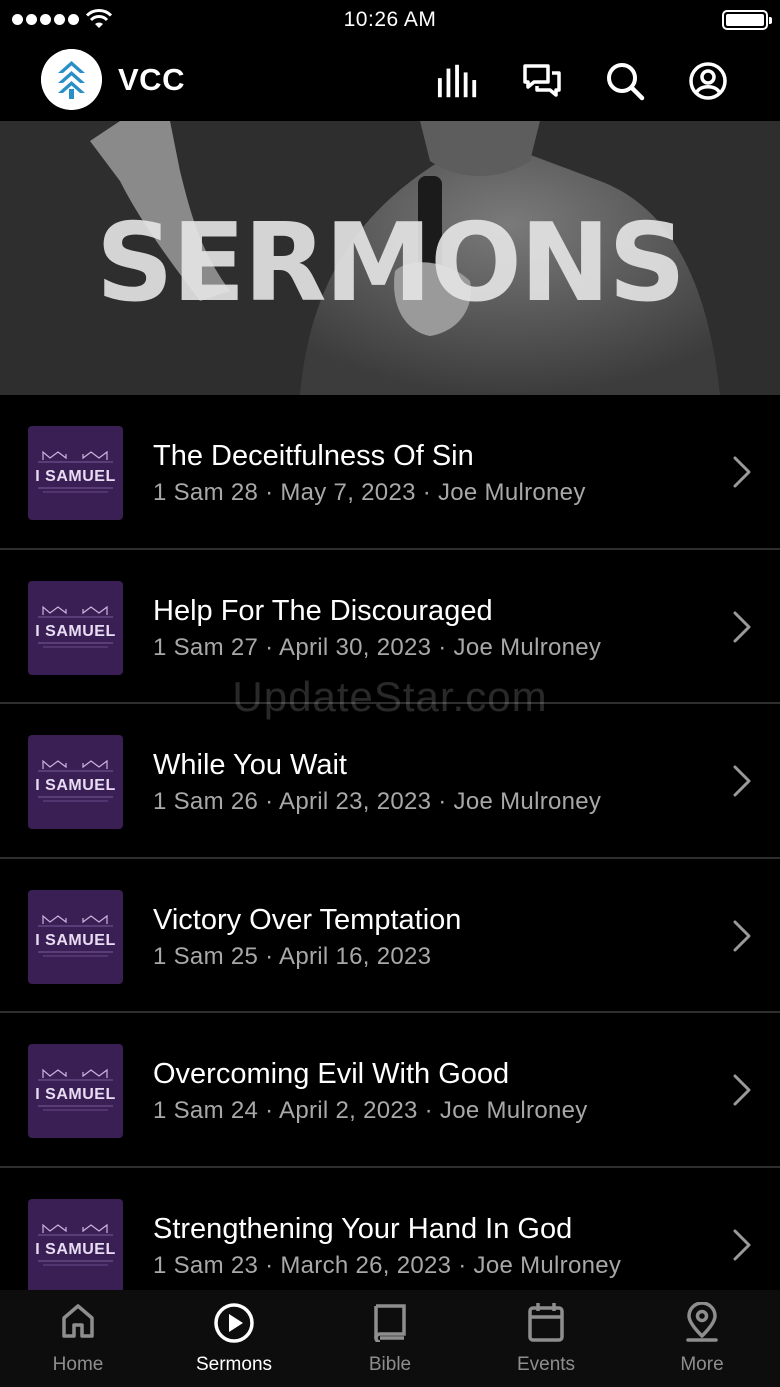 This screenshot has width=780, height=1387. What do you see at coordinates (702, 1322) in the screenshot?
I see `location-pin-icon` at bounding box center [702, 1322].